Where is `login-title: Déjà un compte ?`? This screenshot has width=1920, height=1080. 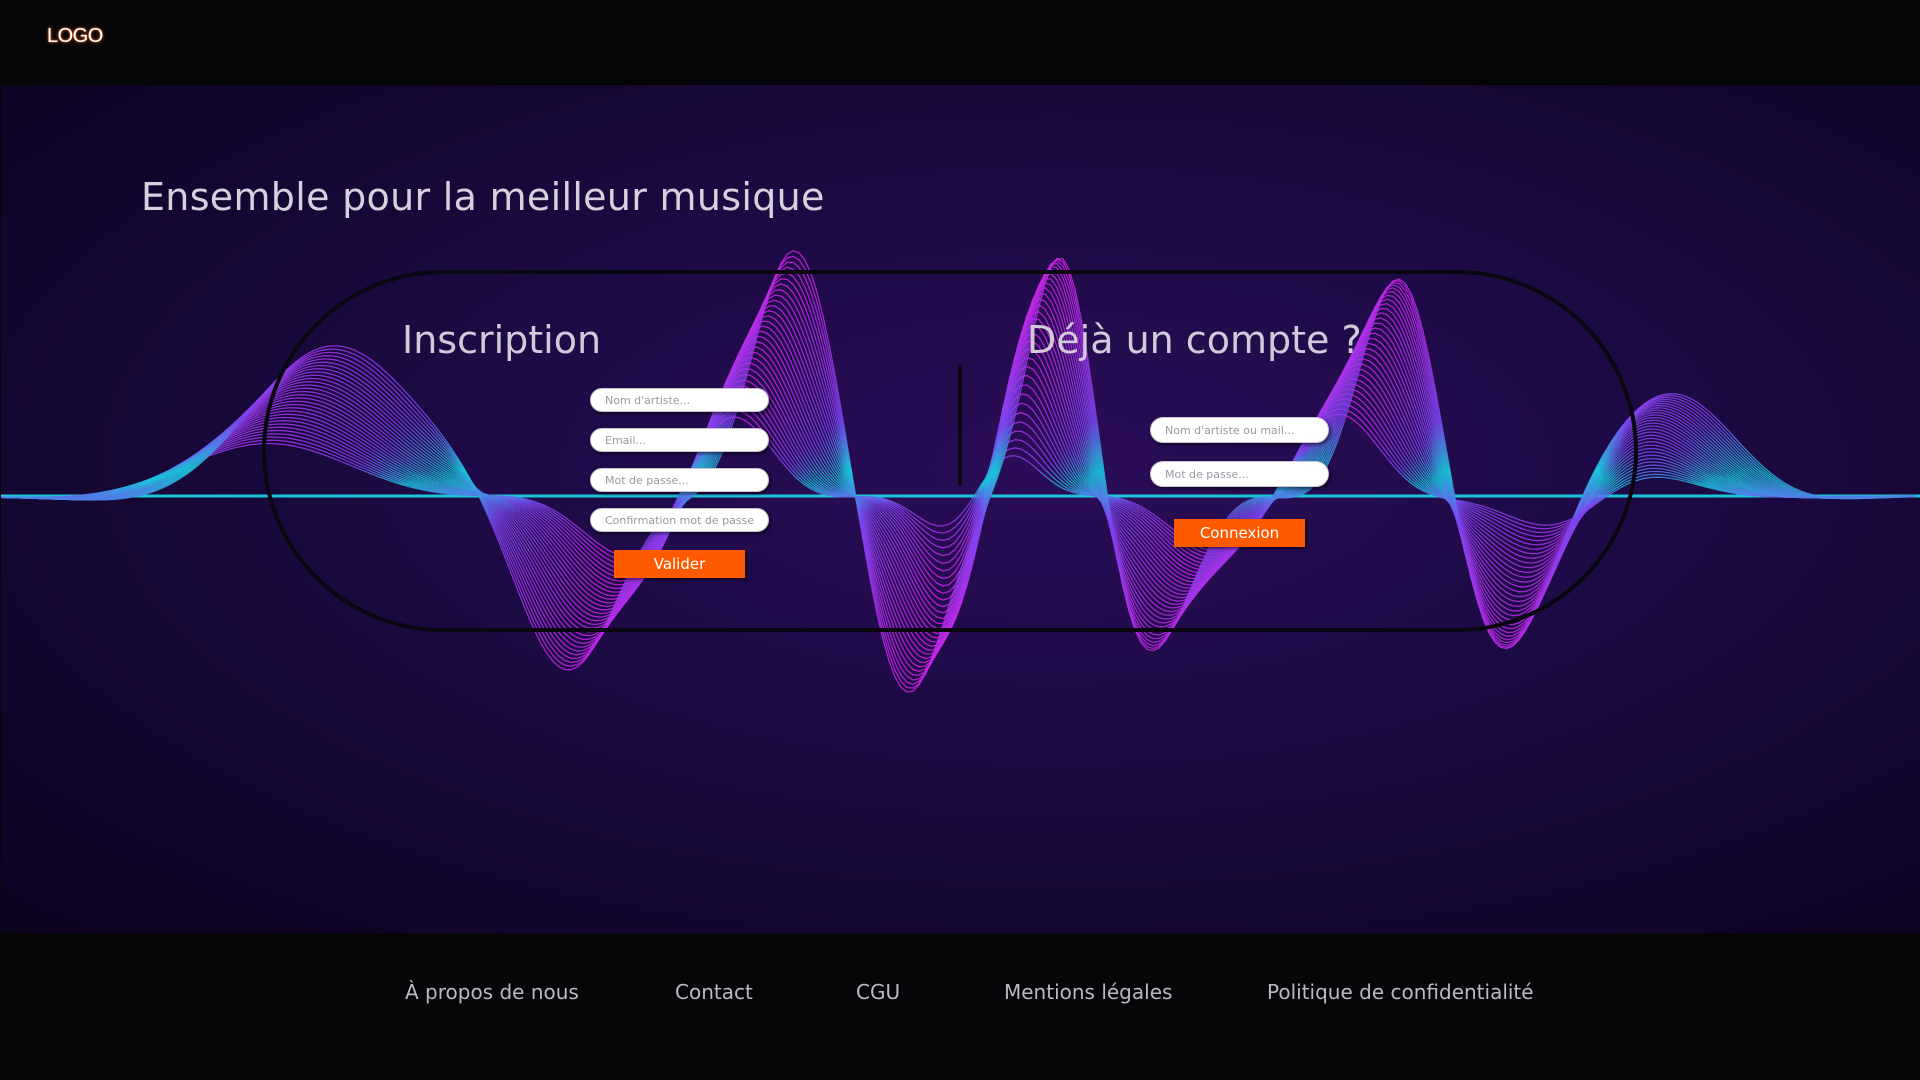
login-title: Déjà un compte ? is located at coordinates (1194, 340).